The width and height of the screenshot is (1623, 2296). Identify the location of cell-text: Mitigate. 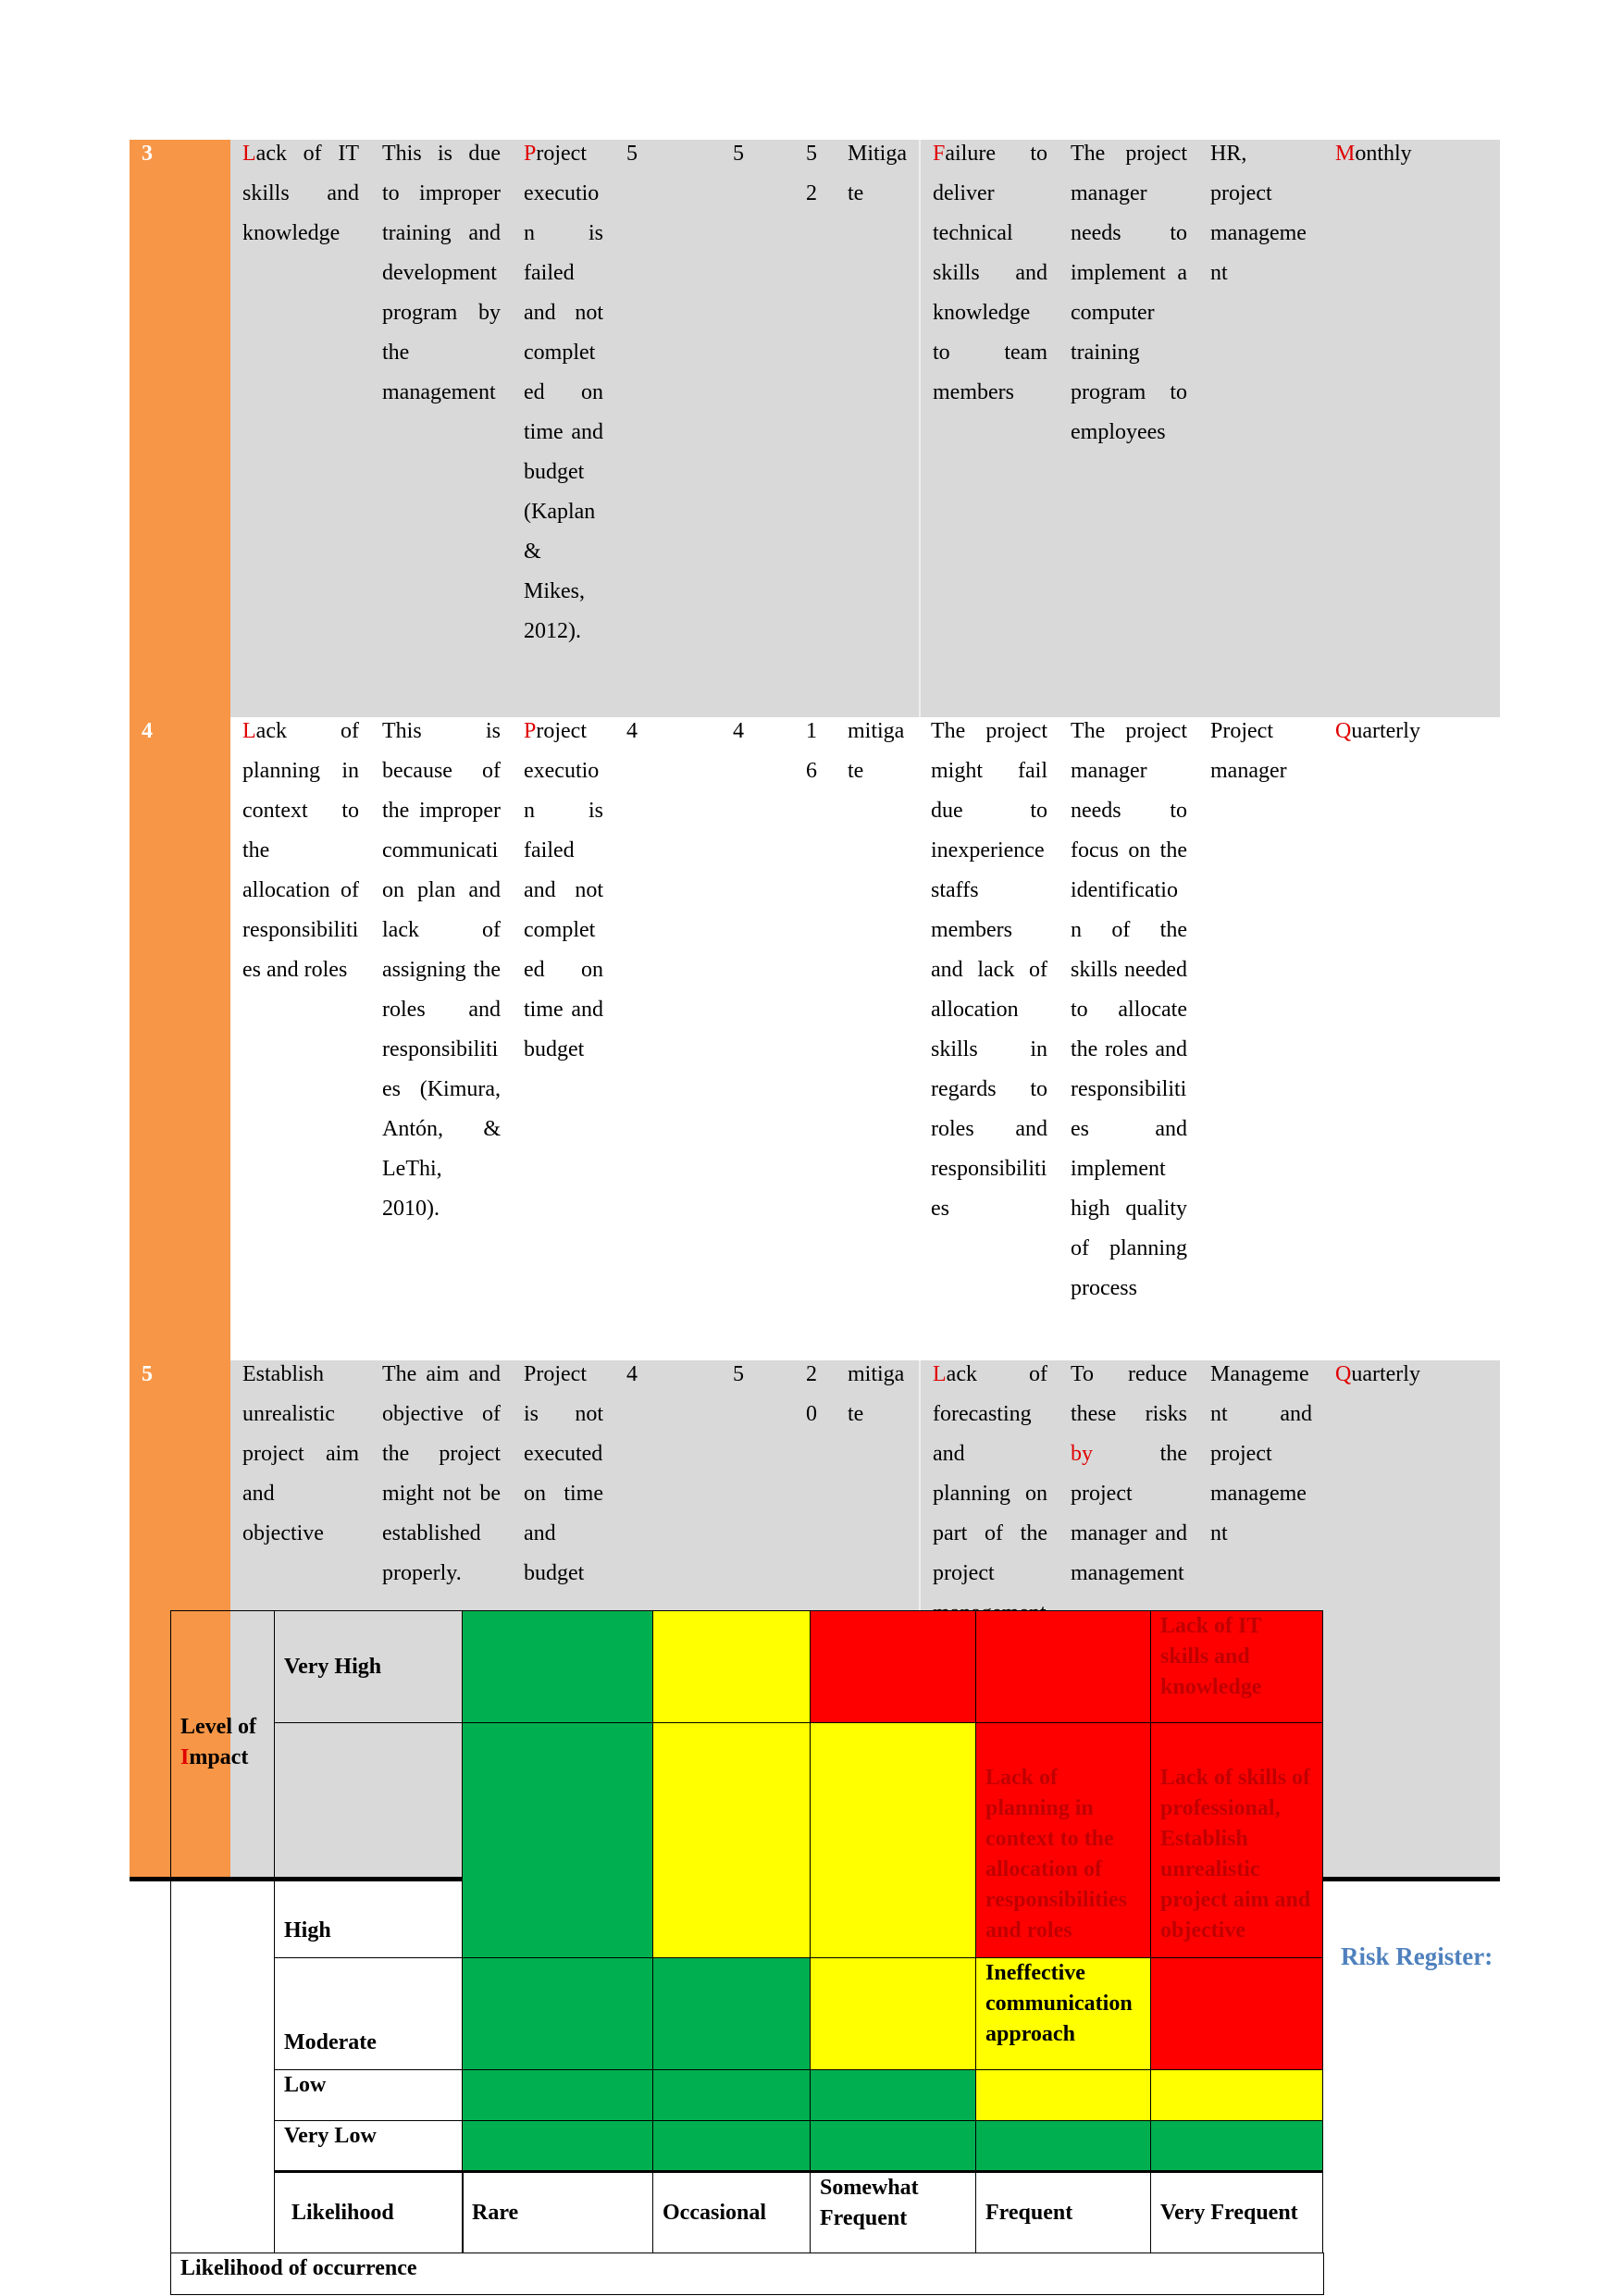
(877, 173).